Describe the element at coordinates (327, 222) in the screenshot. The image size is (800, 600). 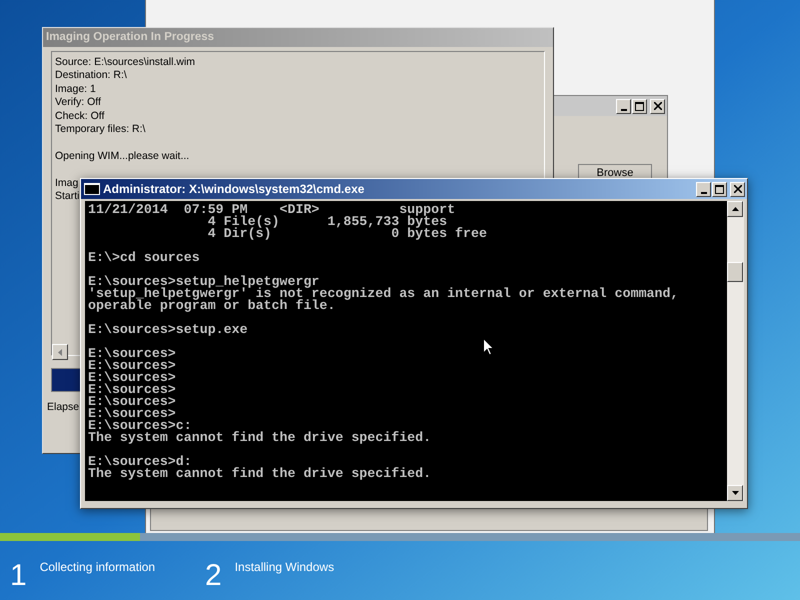
I see `console-line: 4 File(s) 1,855,733 bytes` at that location.